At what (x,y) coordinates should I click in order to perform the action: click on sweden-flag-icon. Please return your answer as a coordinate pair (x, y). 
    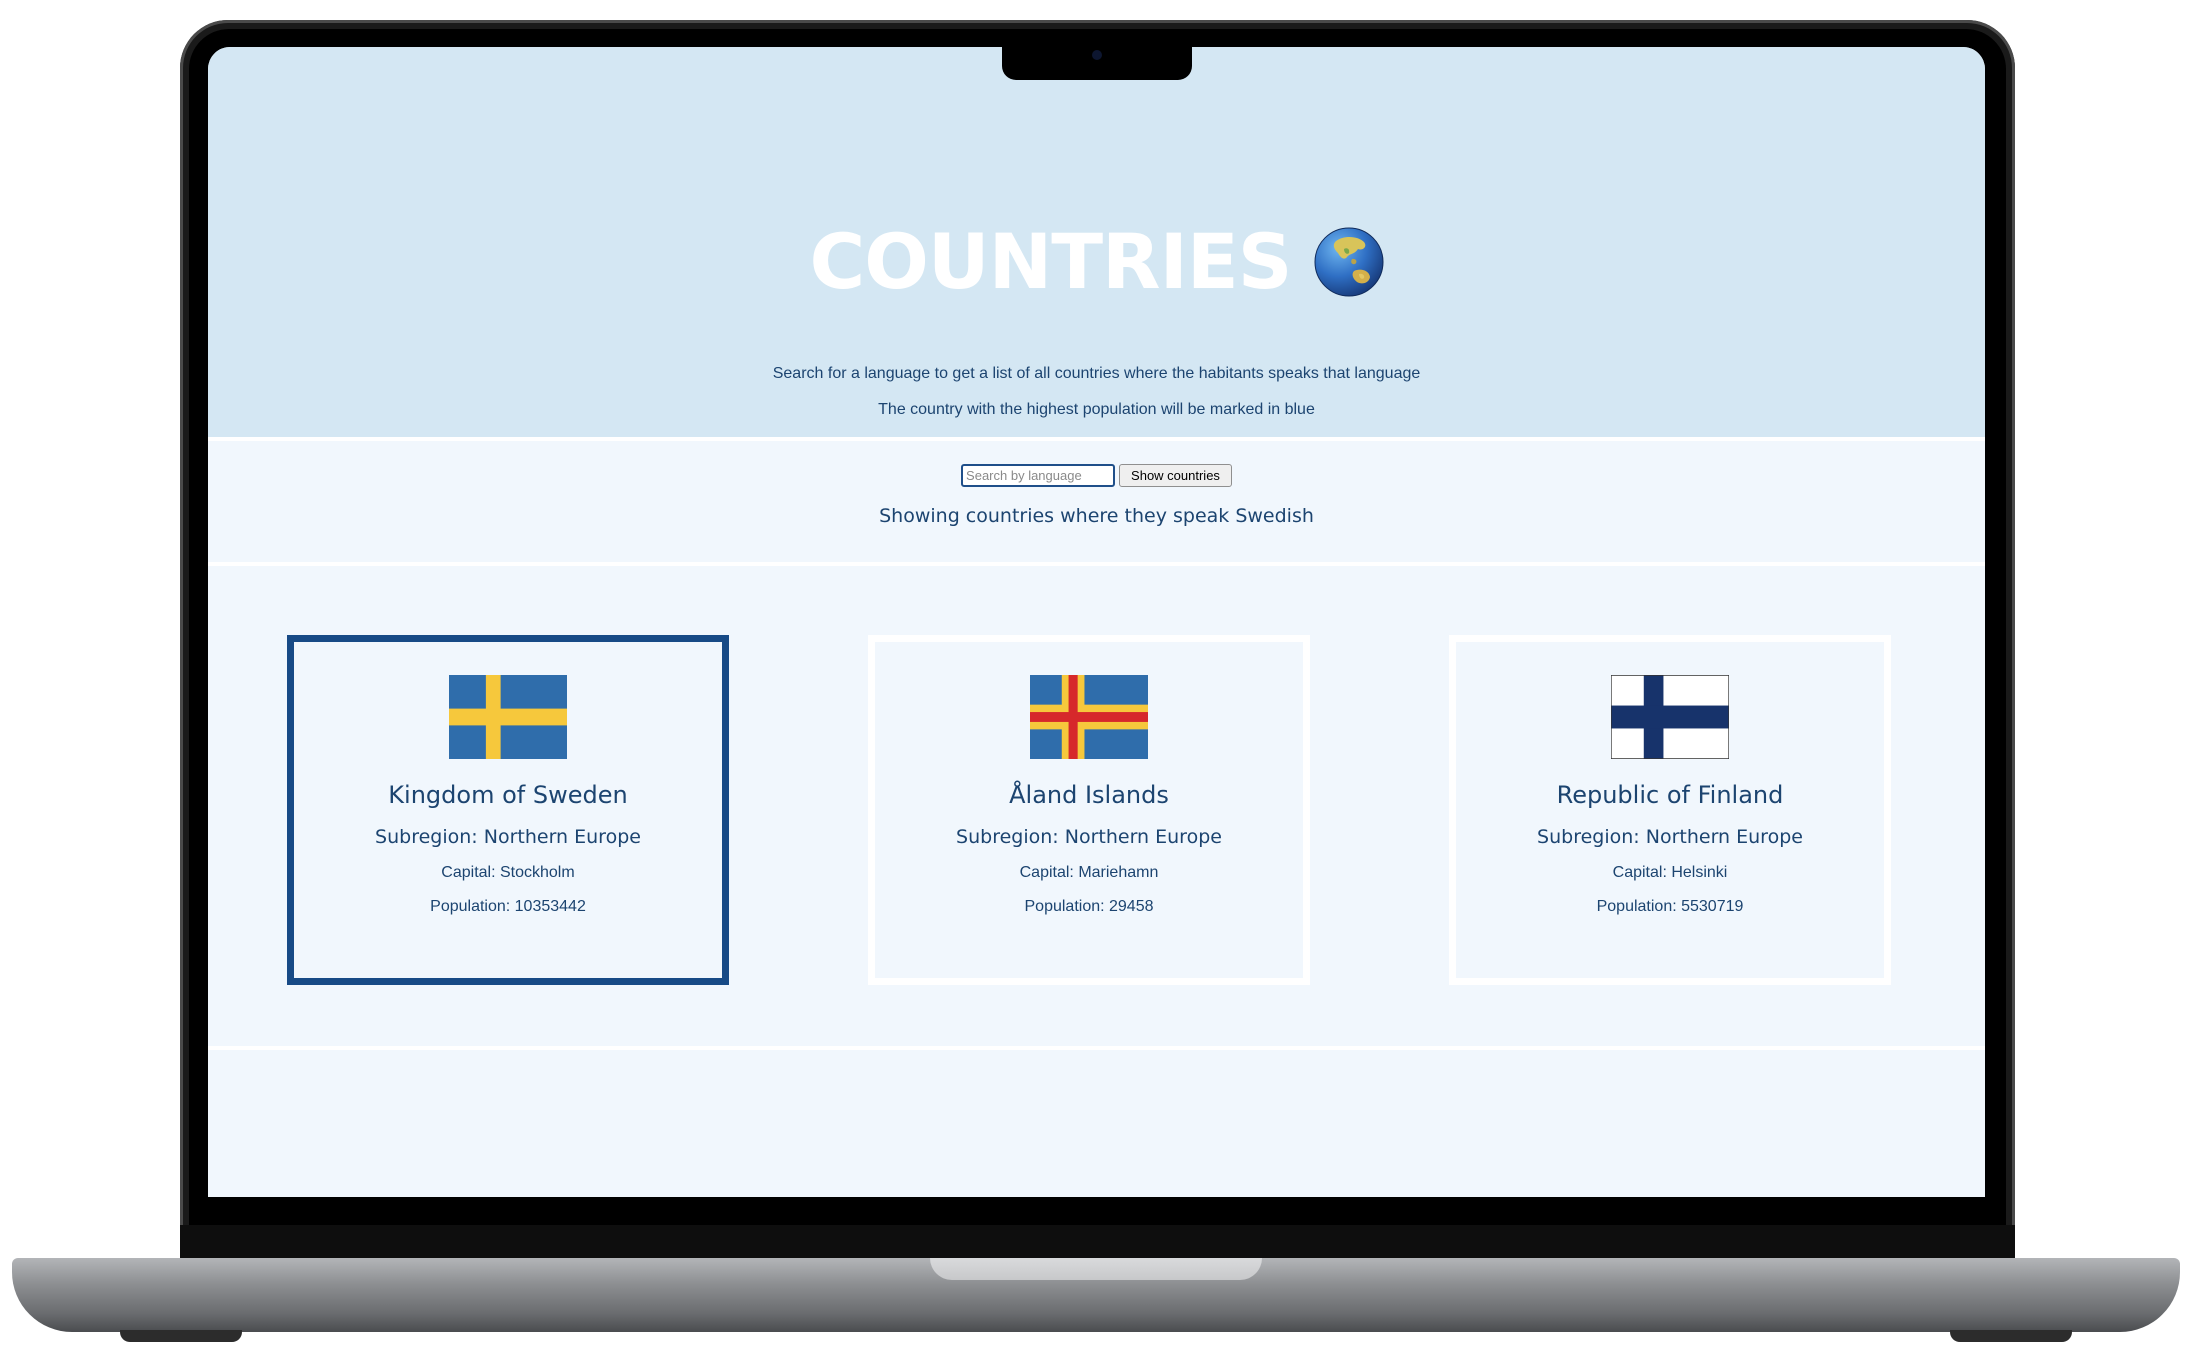
    Looking at the image, I should click on (508, 717).